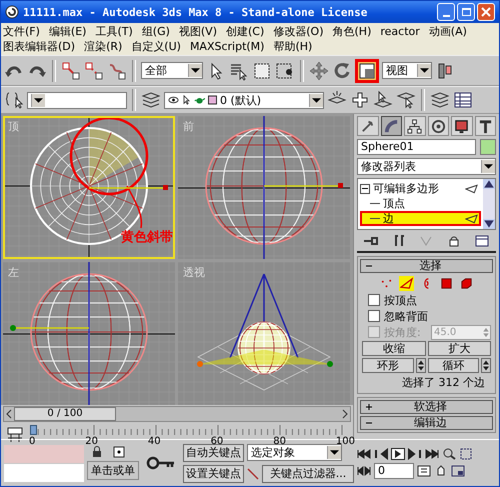 Image resolution: width=500 pixels, height=487 pixels. I want to click on key-mode-dropdown: 选定对象, so click(294, 452).